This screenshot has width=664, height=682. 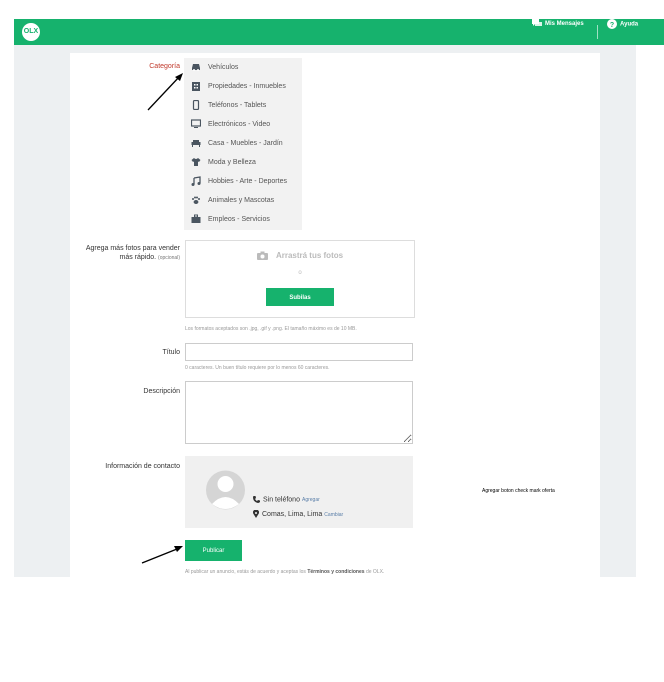 What do you see at coordinates (245, 143) in the screenshot?
I see `category-item-label: Casa - Muebles - Jardín` at bounding box center [245, 143].